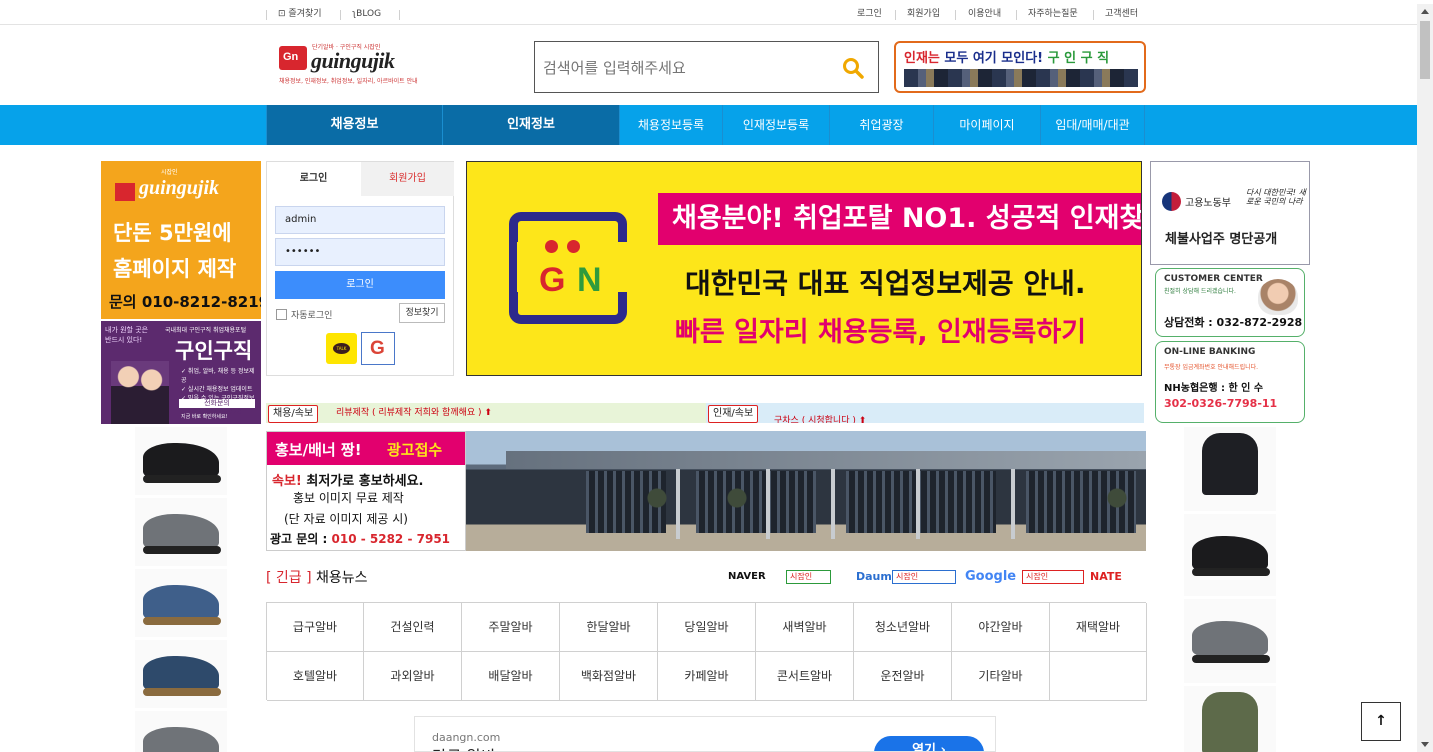 The width and height of the screenshot is (1433, 752). What do you see at coordinates (806, 491) in the screenshot?
I see `building-photo` at bounding box center [806, 491].